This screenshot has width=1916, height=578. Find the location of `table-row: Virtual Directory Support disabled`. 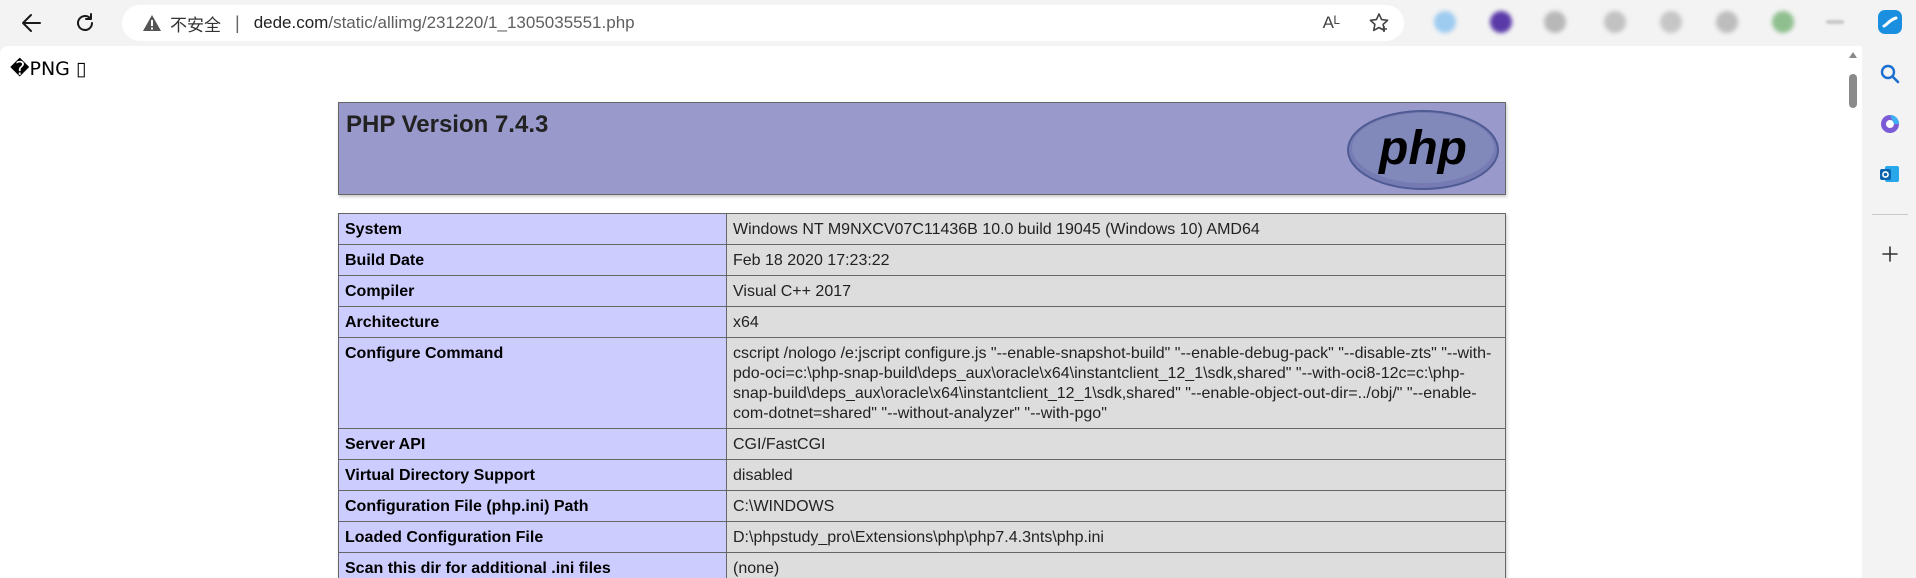

table-row: Virtual Directory Support disabled is located at coordinates (922, 475).